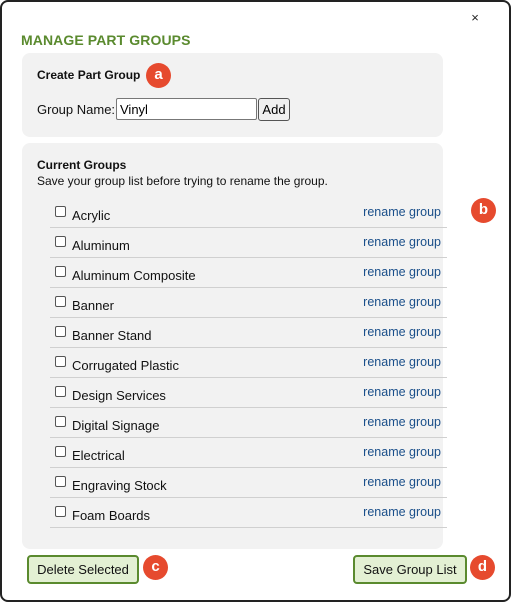 This screenshot has height=602, width=511. I want to click on group-name: Digital Signage, so click(116, 425).